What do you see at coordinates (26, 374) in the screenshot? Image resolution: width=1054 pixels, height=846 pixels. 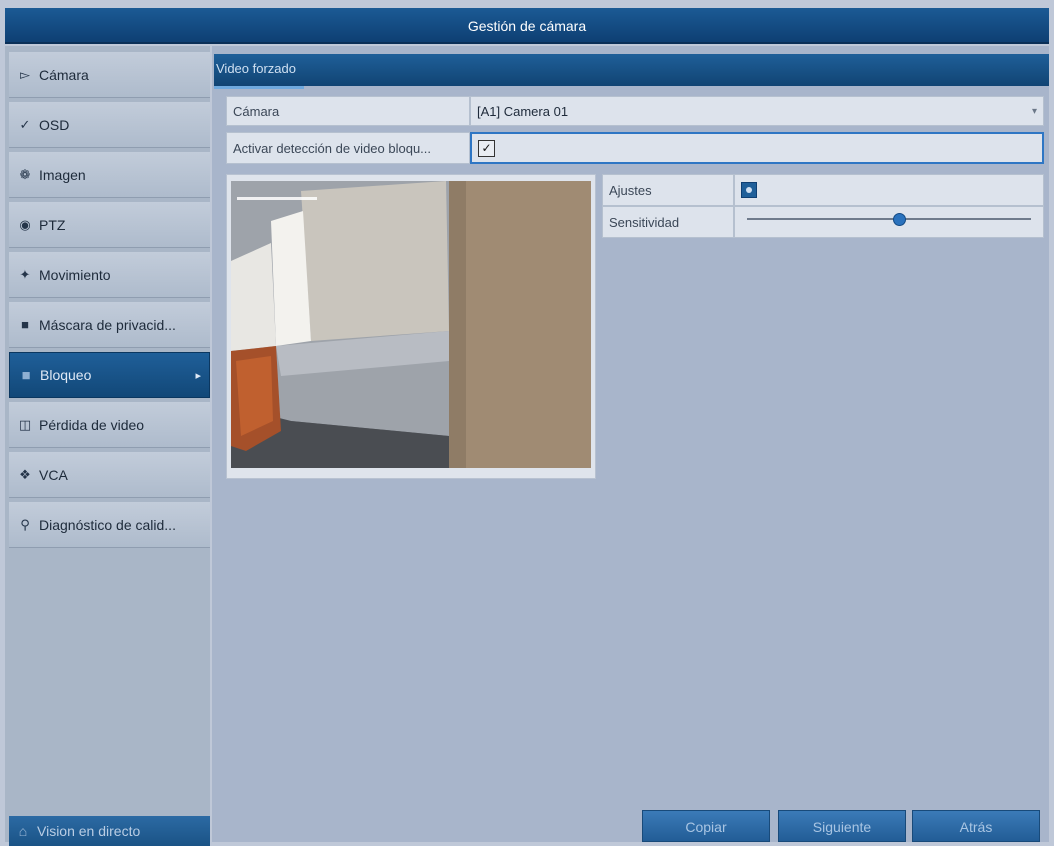 I see `tamper-icon: ◾` at bounding box center [26, 374].